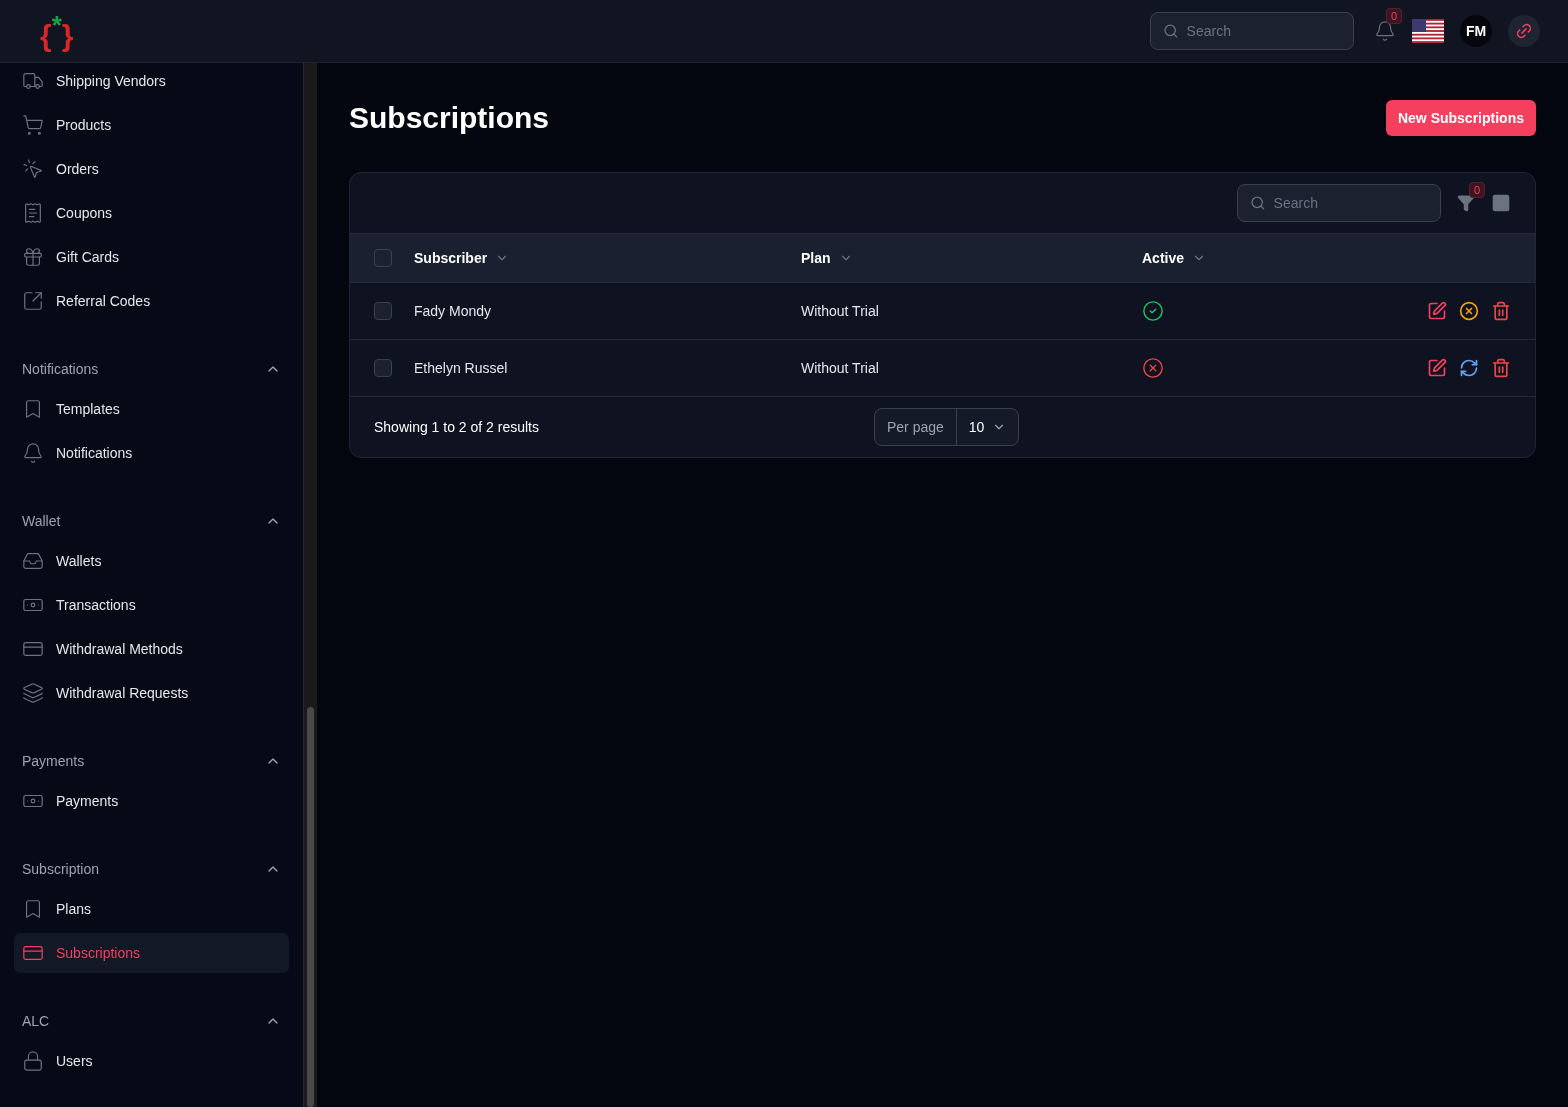 The height and width of the screenshot is (1107, 1568). What do you see at coordinates (33, 257) in the screenshot?
I see `gift-icon` at bounding box center [33, 257].